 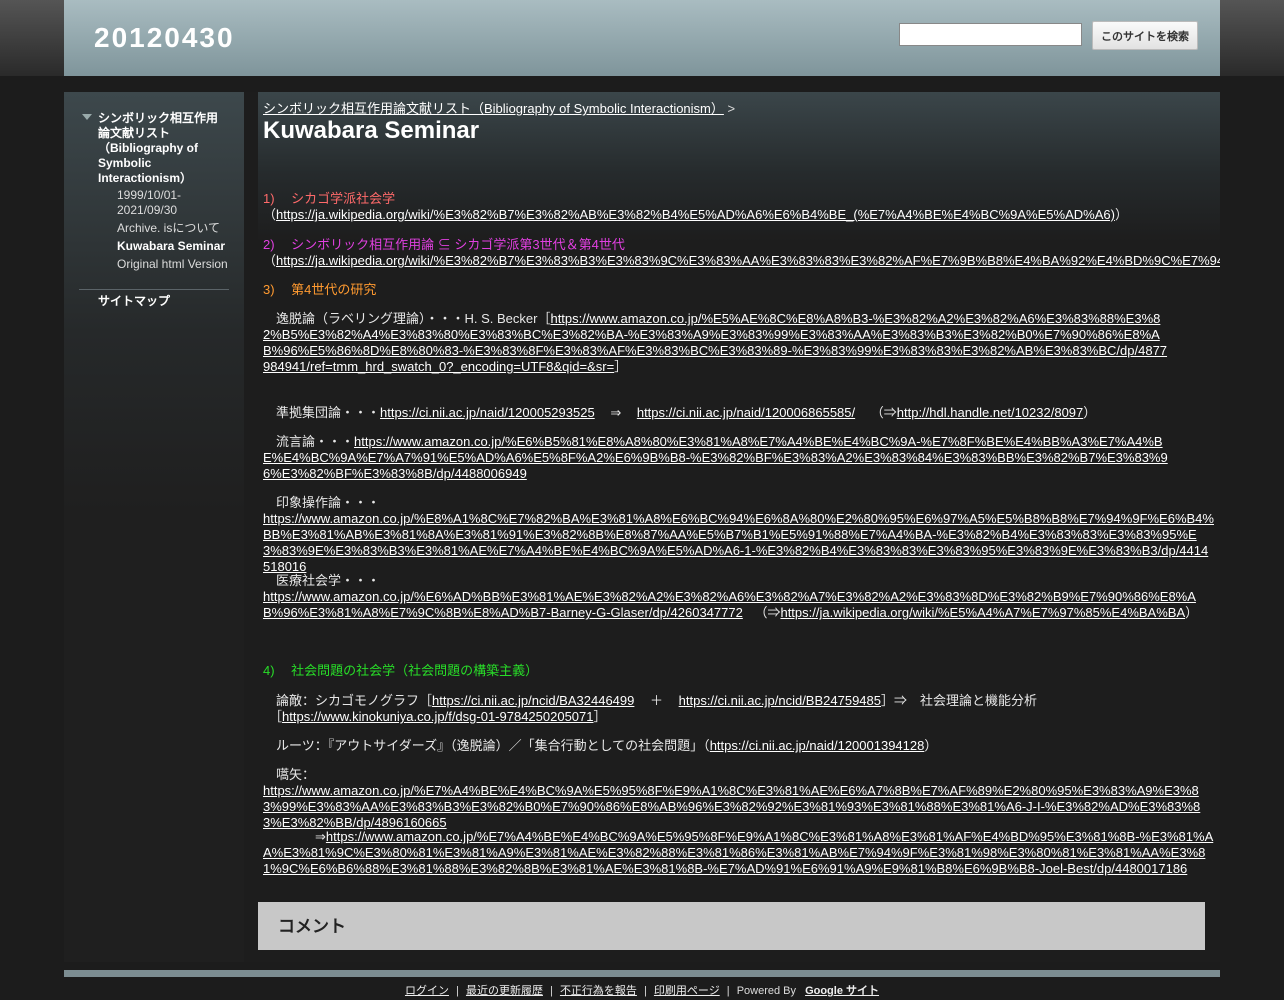 What do you see at coordinates (493, 745) in the screenshot?
I see `roots-label: ルーツ：『アウトサイダーズ』（逸脱論）／「集合行動としての社会問題」（` at bounding box center [493, 745].